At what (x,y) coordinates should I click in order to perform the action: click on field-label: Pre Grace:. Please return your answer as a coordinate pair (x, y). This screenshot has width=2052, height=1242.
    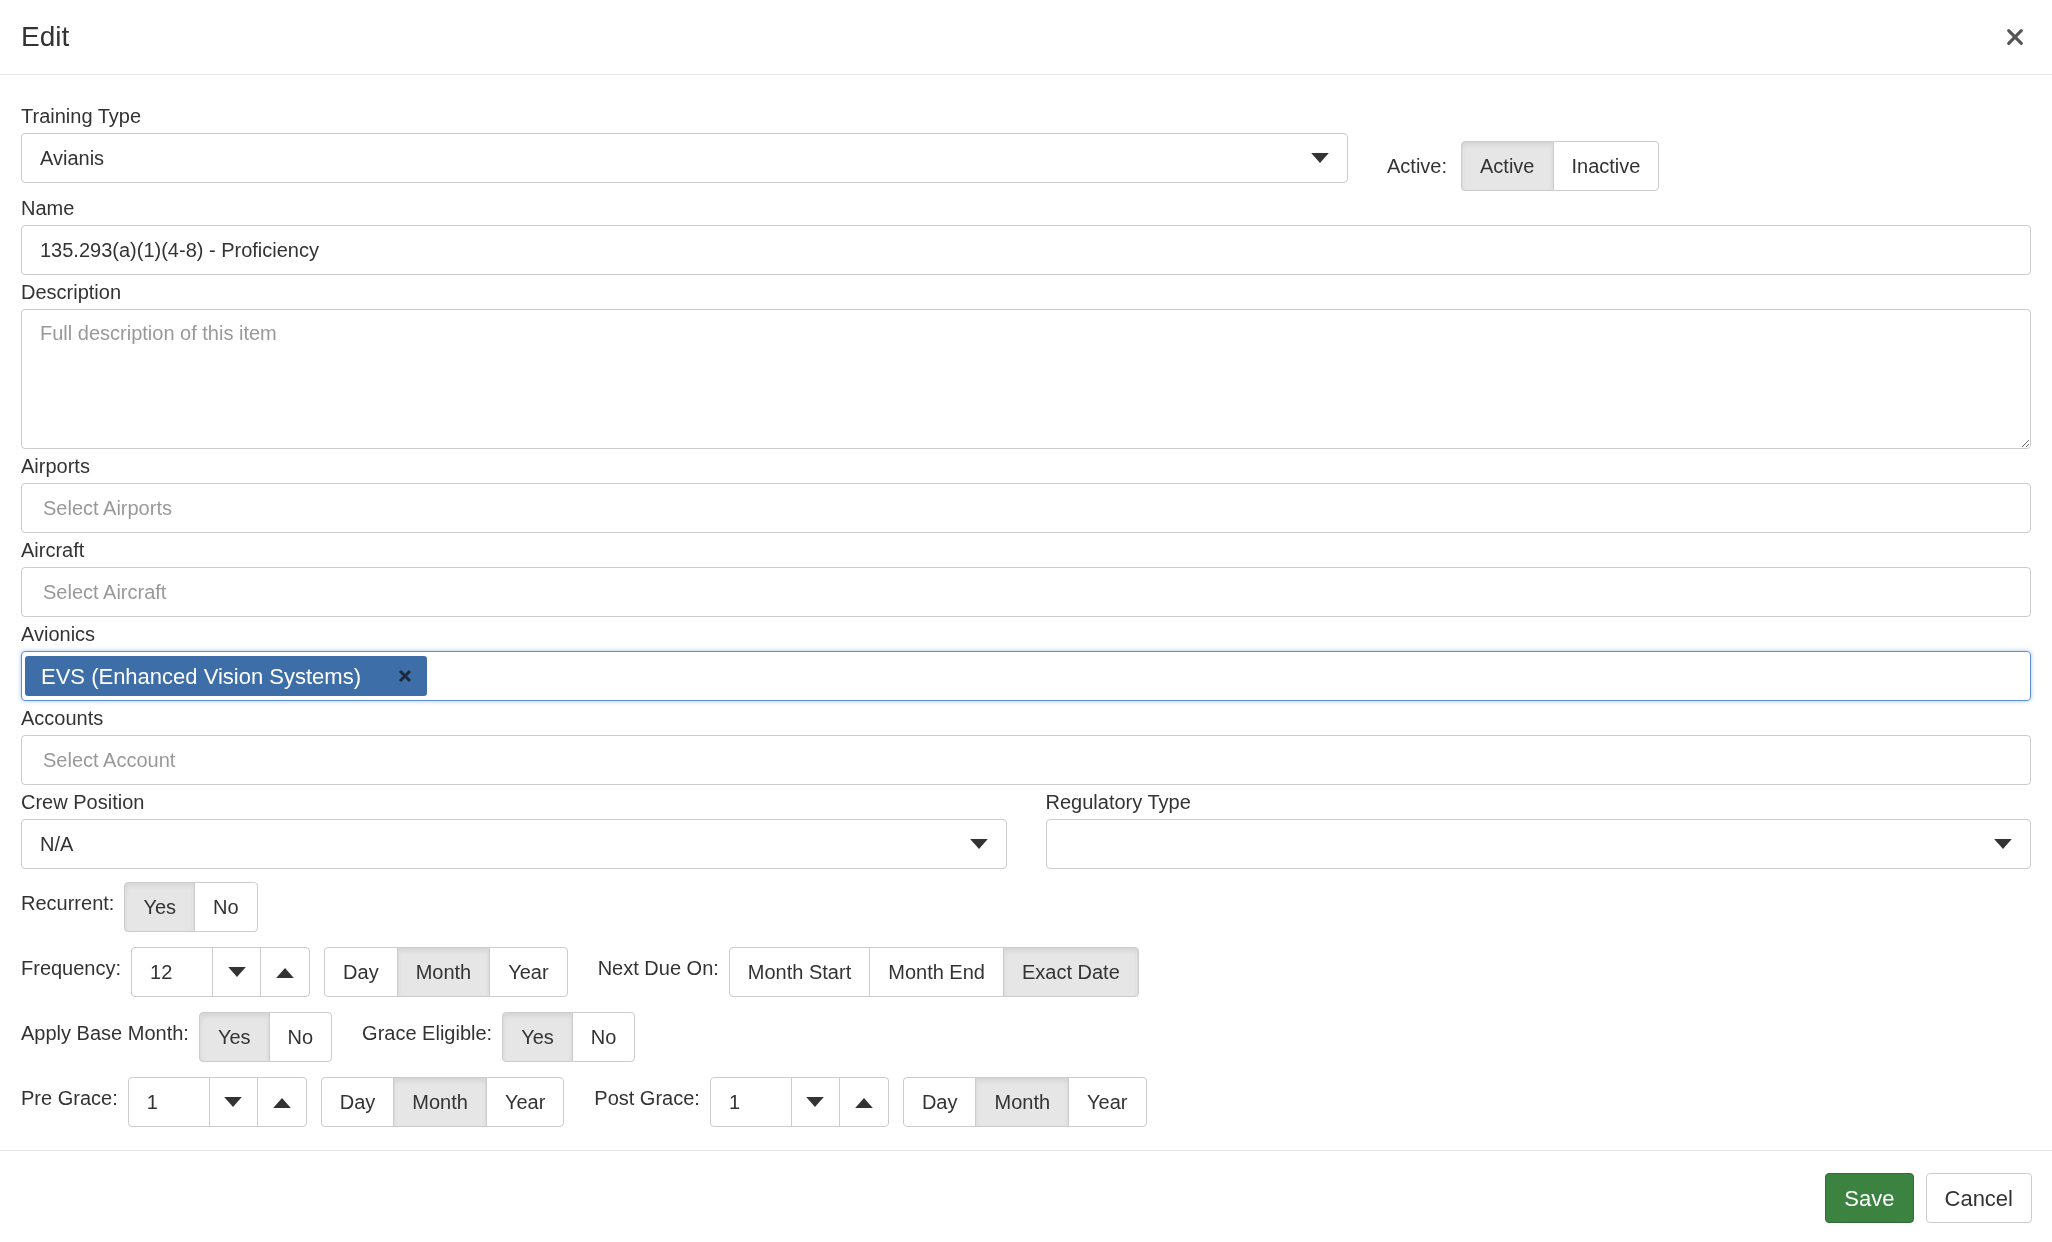
    Looking at the image, I should click on (69, 1098).